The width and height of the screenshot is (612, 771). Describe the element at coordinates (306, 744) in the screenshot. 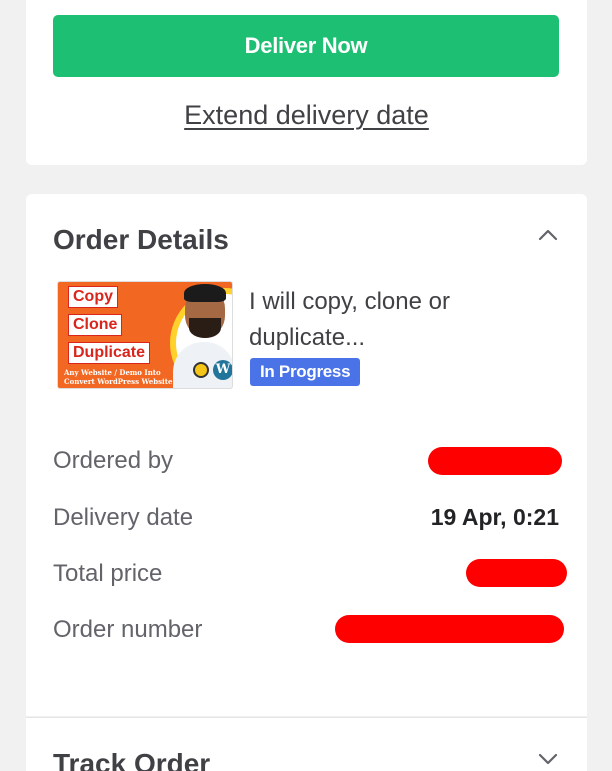

I see `track-order-card: Track Order` at that location.